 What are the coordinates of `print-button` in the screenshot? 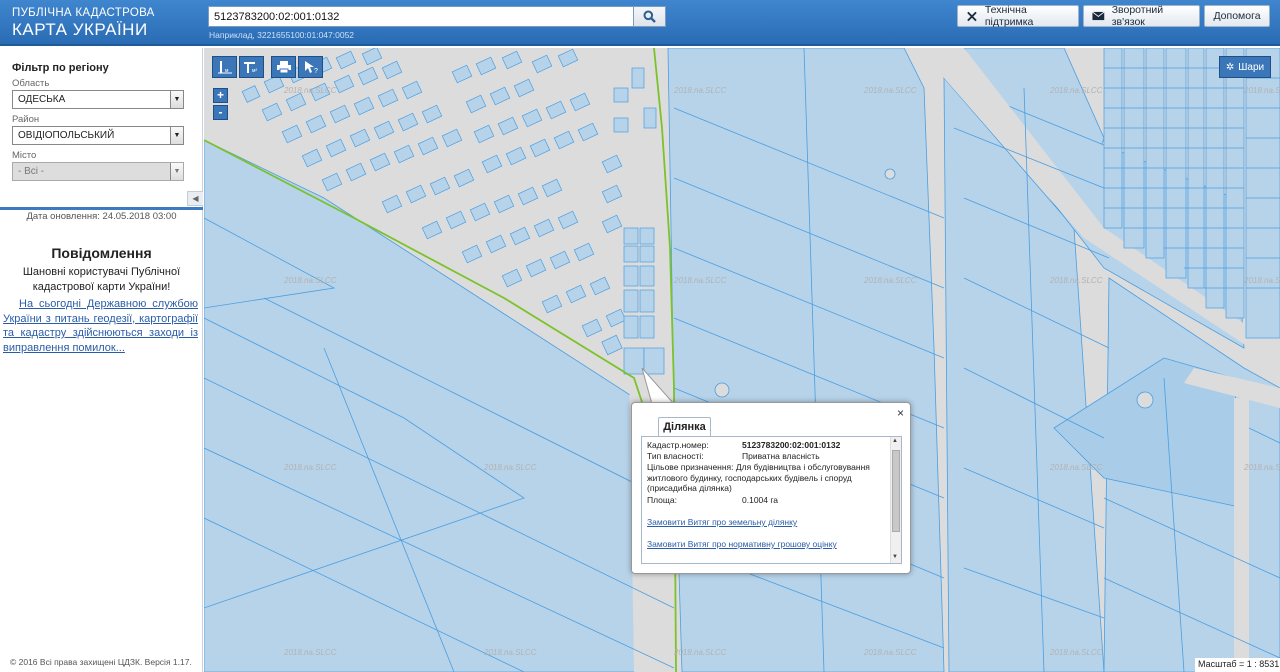 It's located at (283, 67).